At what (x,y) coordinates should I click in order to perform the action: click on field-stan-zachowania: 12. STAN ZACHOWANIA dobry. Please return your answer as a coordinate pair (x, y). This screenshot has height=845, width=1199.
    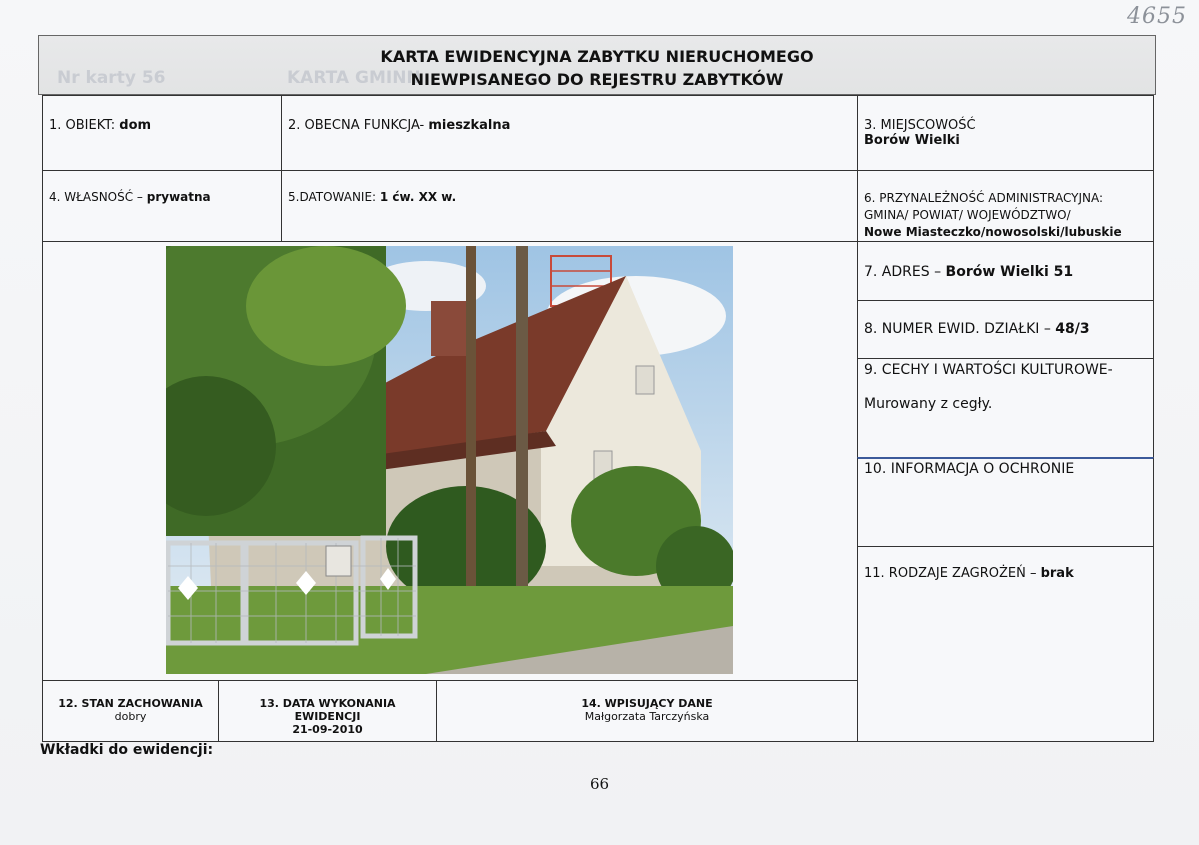
    Looking at the image, I should click on (130, 711).